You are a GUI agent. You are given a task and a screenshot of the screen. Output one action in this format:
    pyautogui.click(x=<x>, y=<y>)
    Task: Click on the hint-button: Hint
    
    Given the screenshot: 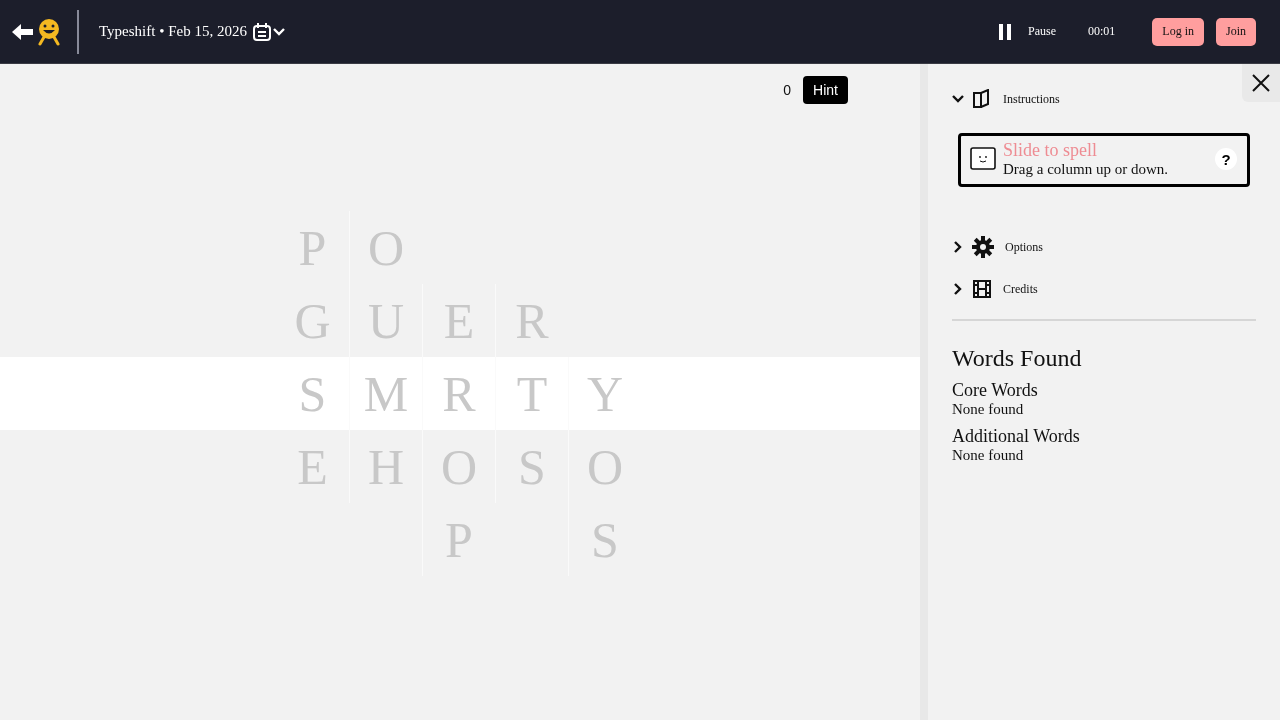 What is the action you would take?
    pyautogui.click(x=825, y=90)
    